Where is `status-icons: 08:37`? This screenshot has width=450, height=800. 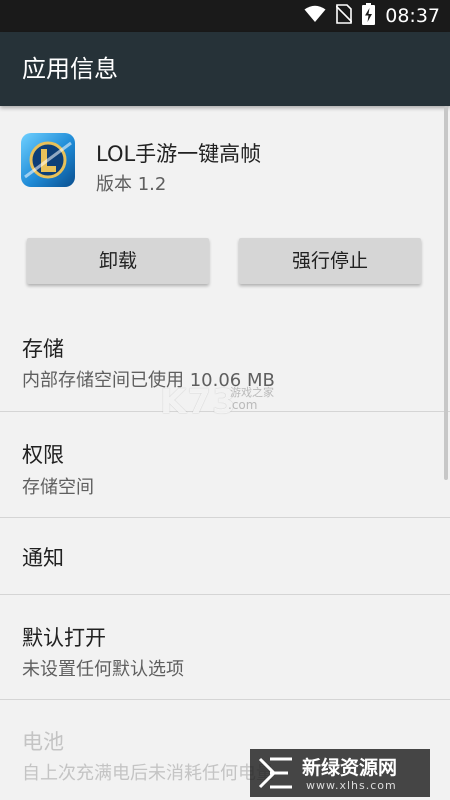 status-icons: 08:37 is located at coordinates (372, 16).